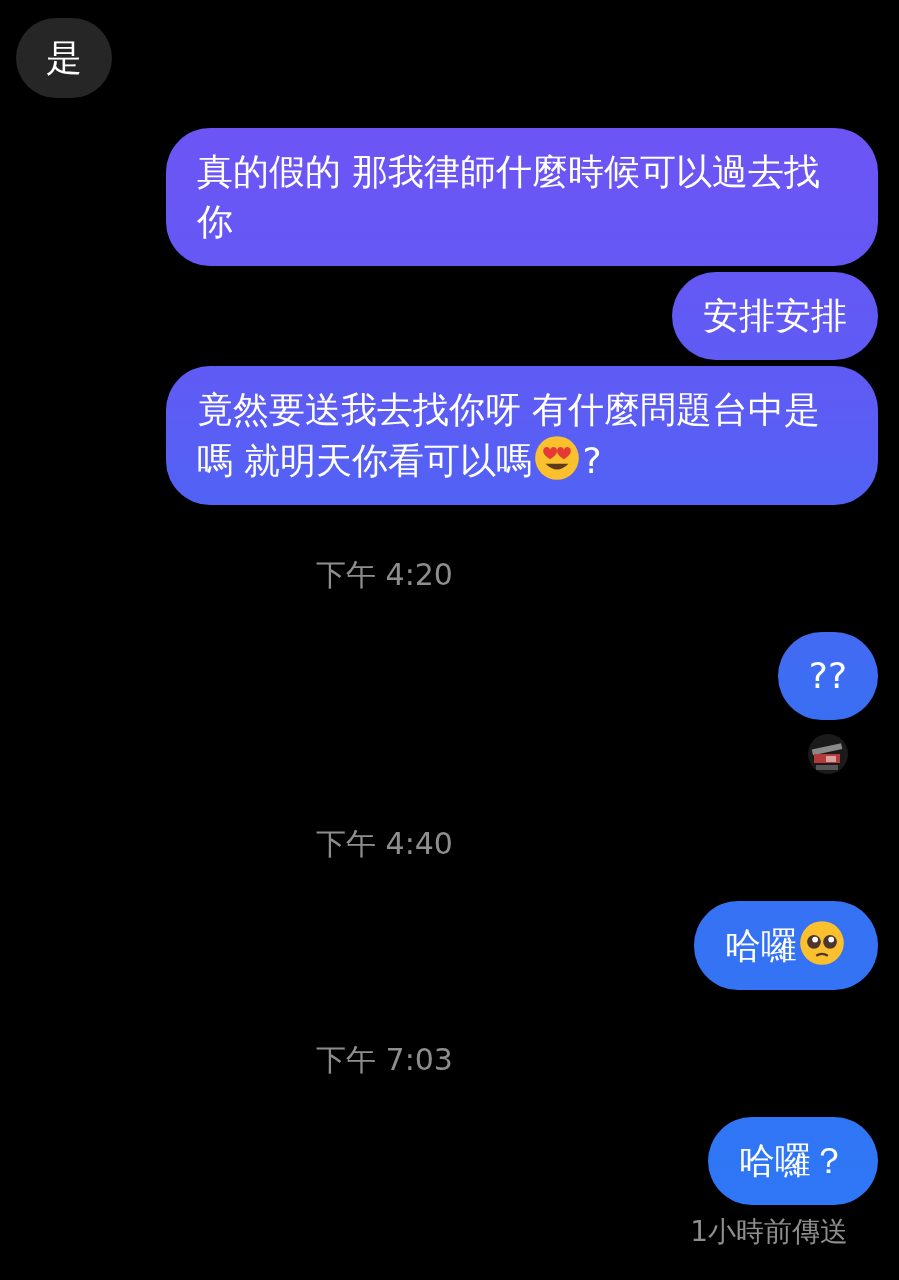 Image resolution: width=899 pixels, height=1280 pixels. Describe the element at coordinates (557, 458) in the screenshot. I see `heart-eyes-emoji` at that location.